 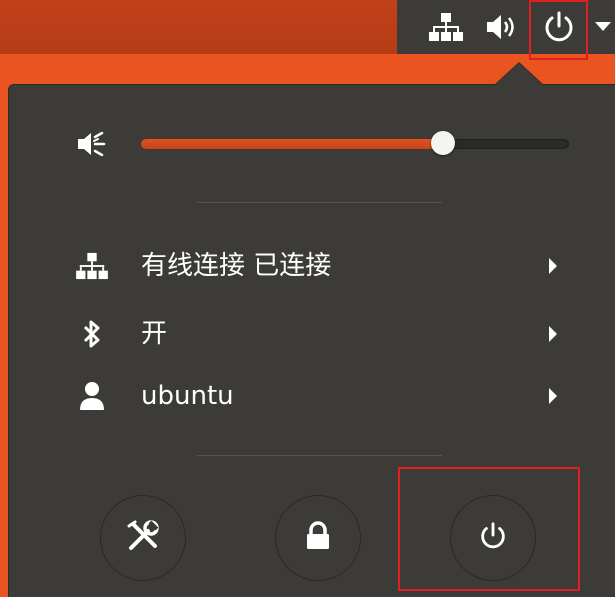 I want to click on lock-button, so click(x=318, y=538).